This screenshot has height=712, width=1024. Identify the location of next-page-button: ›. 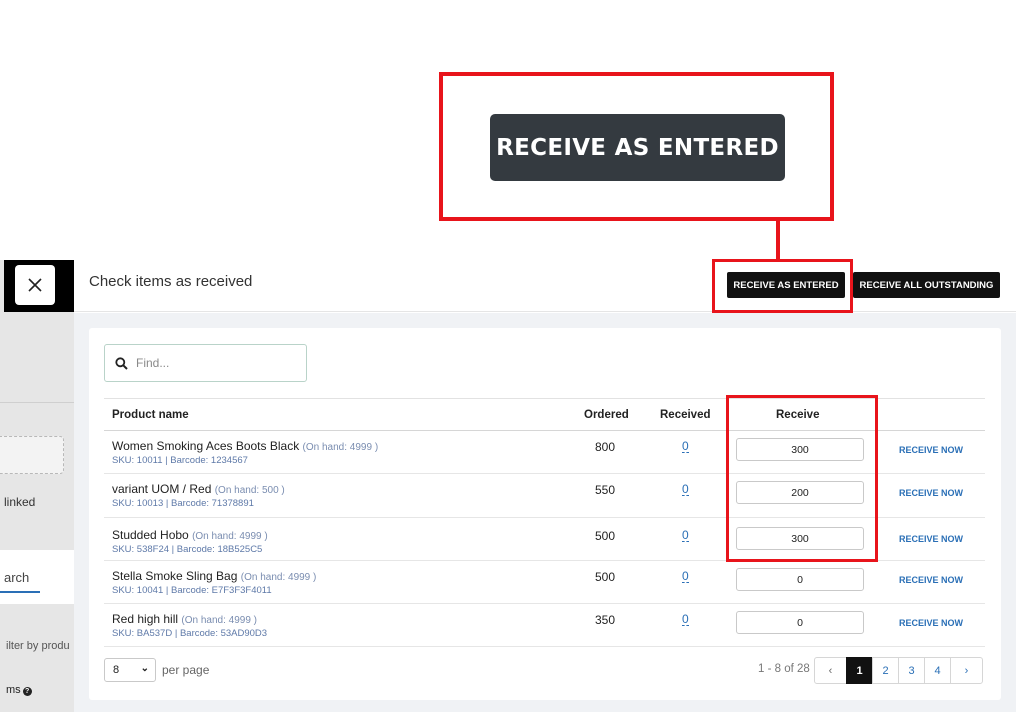
(966, 670).